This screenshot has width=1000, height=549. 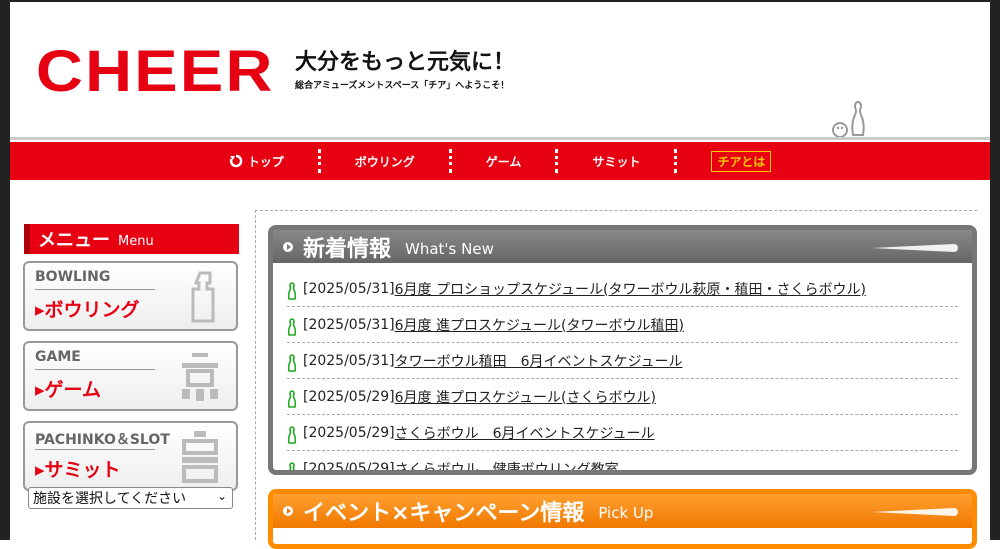 I want to click on news-link: さくらボウル 健康ボウリング教室, so click(x=507, y=465).